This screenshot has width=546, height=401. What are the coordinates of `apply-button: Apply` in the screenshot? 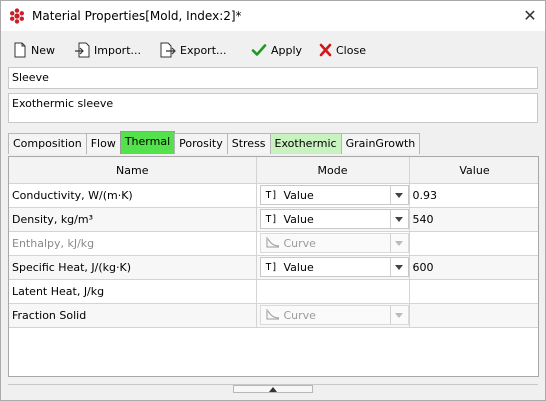 It's located at (276, 50).